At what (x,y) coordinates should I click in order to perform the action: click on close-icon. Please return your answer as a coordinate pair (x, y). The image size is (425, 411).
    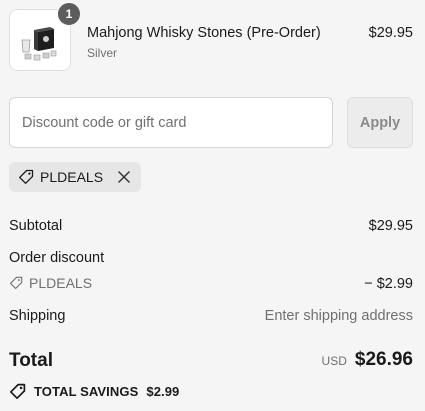
    Looking at the image, I should click on (124, 177).